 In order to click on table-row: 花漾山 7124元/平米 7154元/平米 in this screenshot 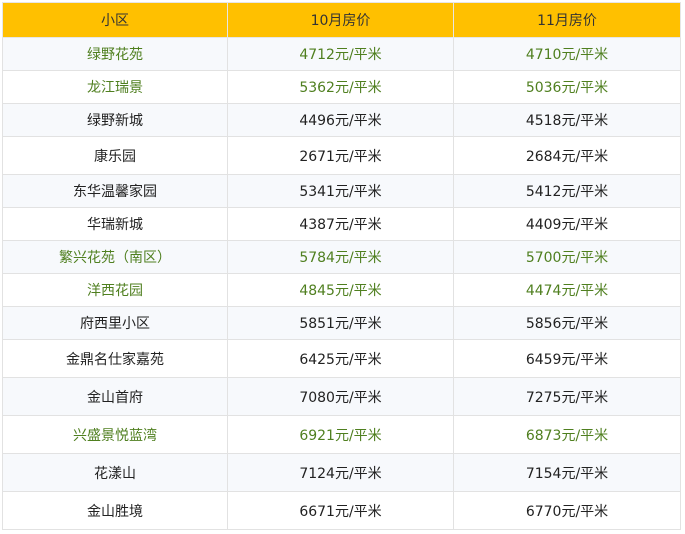, I will do `click(341, 472)`.